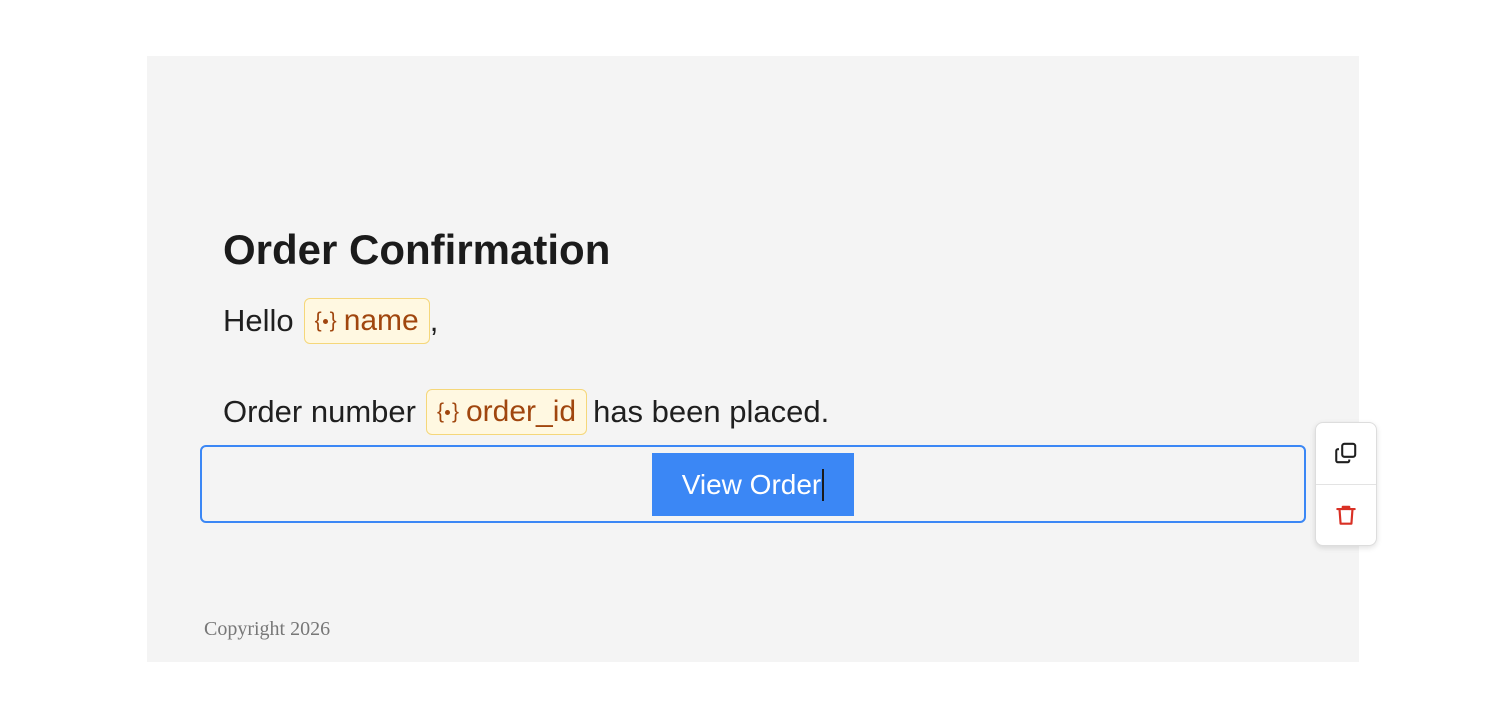 The image size is (1508, 718). Describe the element at coordinates (267, 629) in the screenshot. I see `footer-copyright: Copyright 2026` at that location.